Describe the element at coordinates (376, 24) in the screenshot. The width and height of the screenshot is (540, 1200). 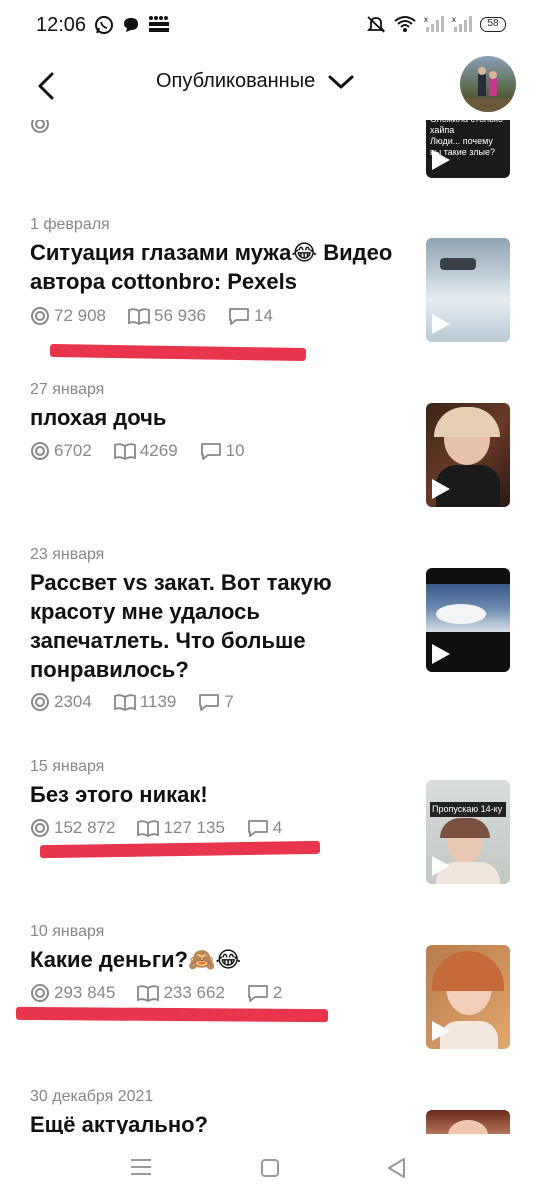
I see `mute-bell-icon` at that location.